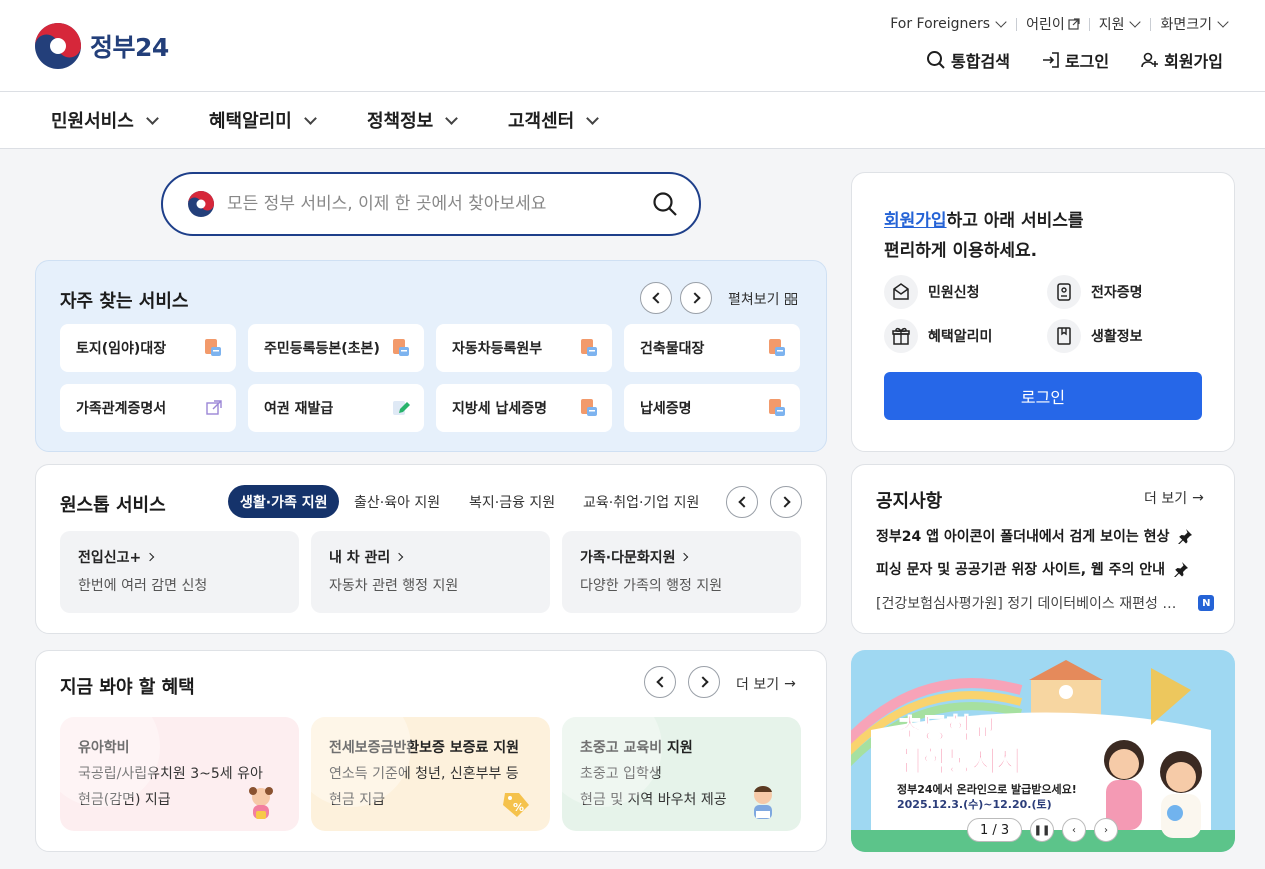  Describe the element at coordinates (1050, 60) in the screenshot. I see `login-icon` at that location.